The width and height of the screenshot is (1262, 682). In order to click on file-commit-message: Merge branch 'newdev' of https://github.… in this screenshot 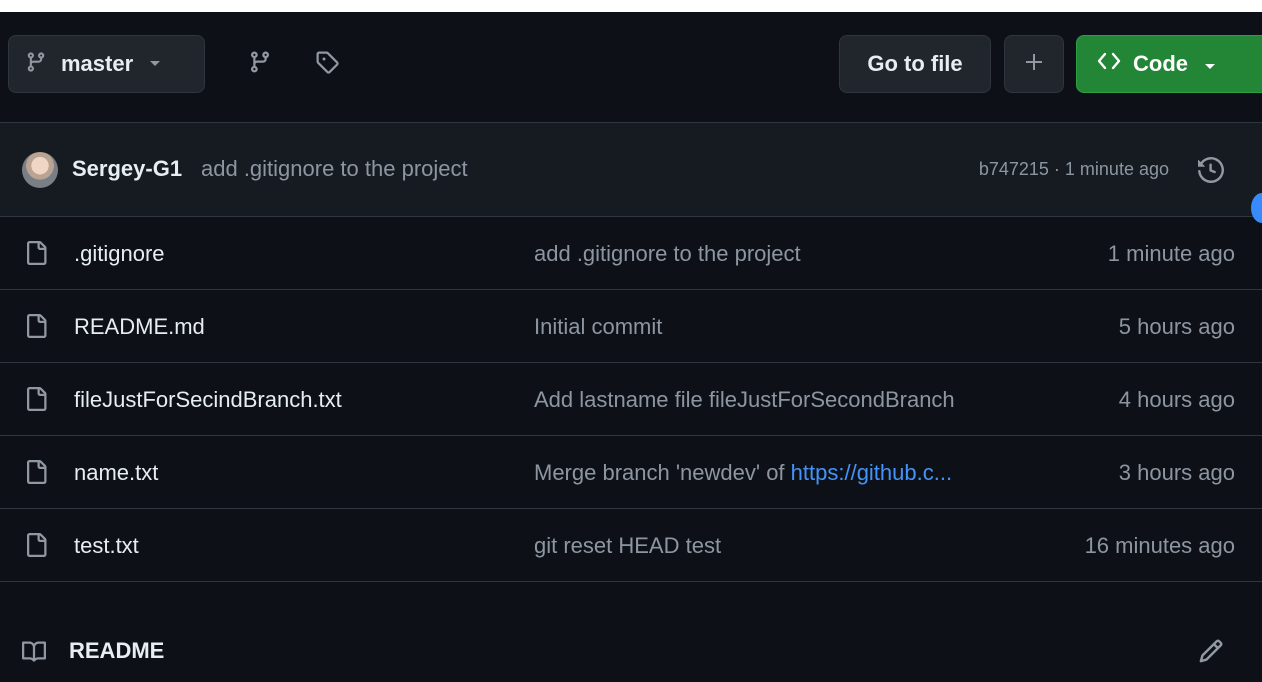, I will do `click(743, 473)`.